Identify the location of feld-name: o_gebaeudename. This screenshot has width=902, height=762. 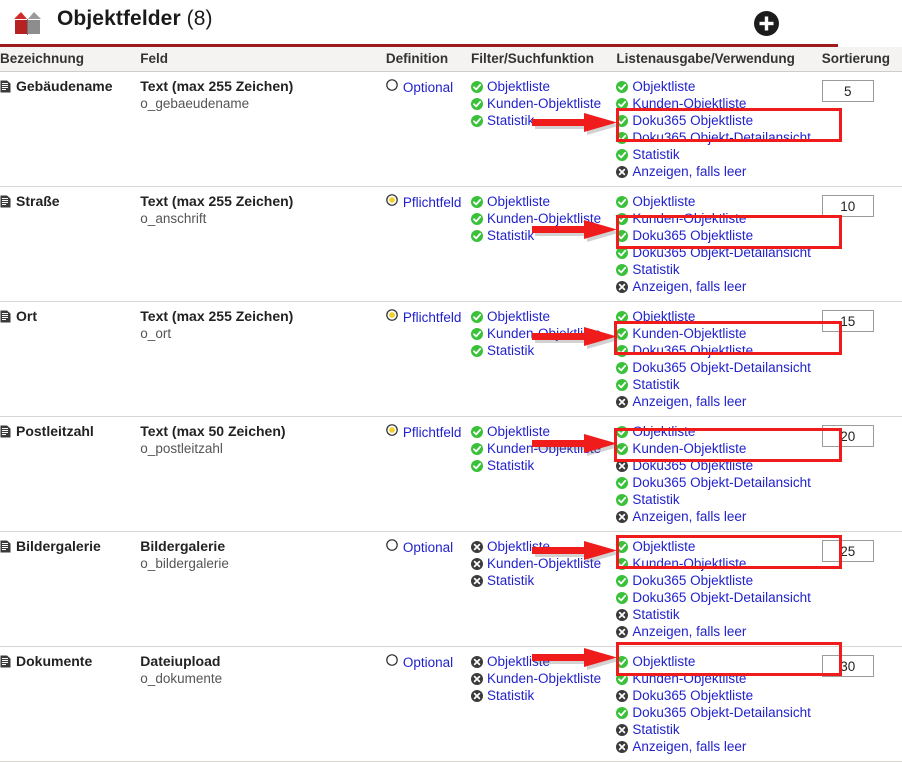
(195, 103).